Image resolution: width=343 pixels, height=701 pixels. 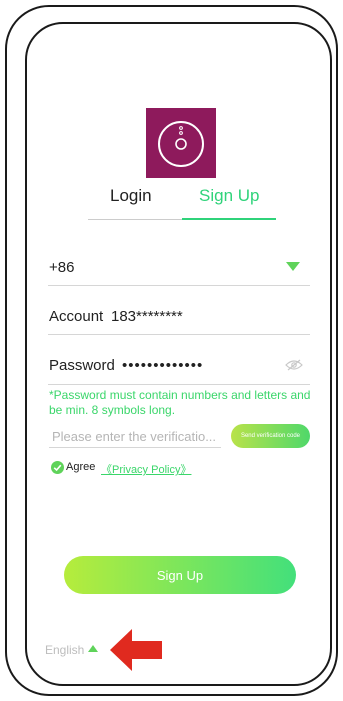 What do you see at coordinates (294, 364) in the screenshot?
I see `eye-hidden-icon` at bounding box center [294, 364].